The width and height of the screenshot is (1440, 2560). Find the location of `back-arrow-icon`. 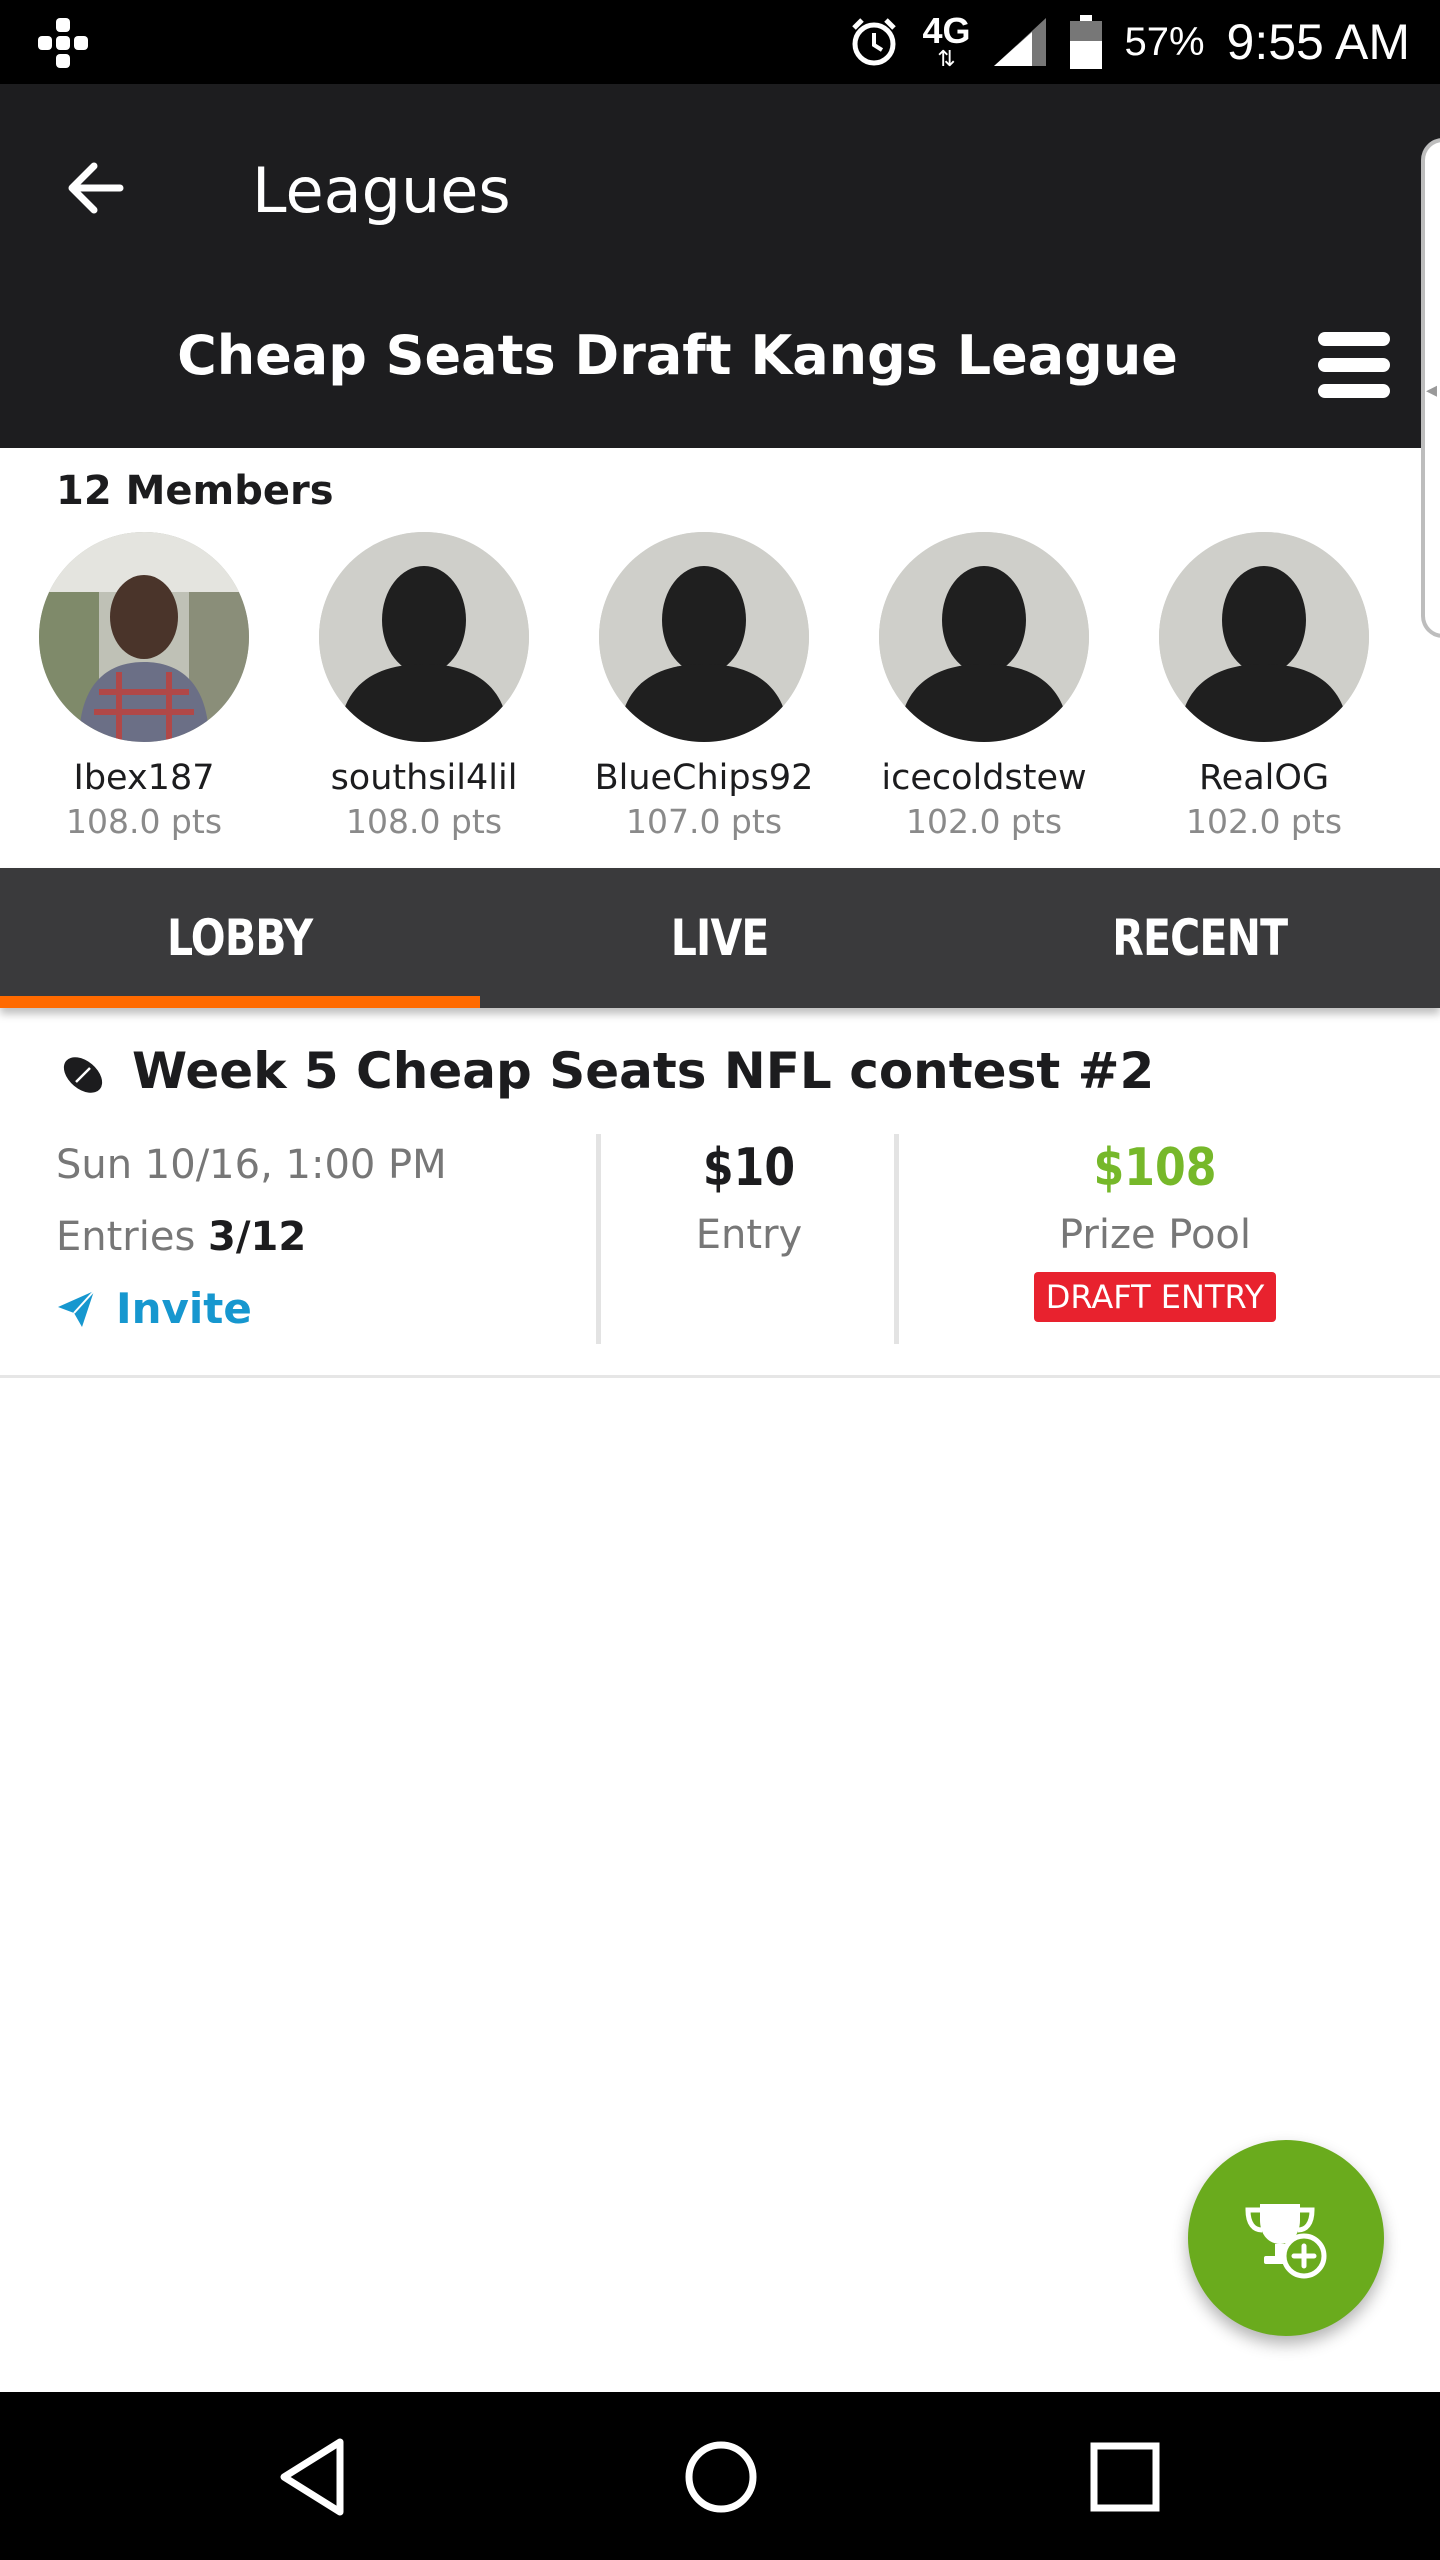

back-arrow-icon is located at coordinates (96, 188).